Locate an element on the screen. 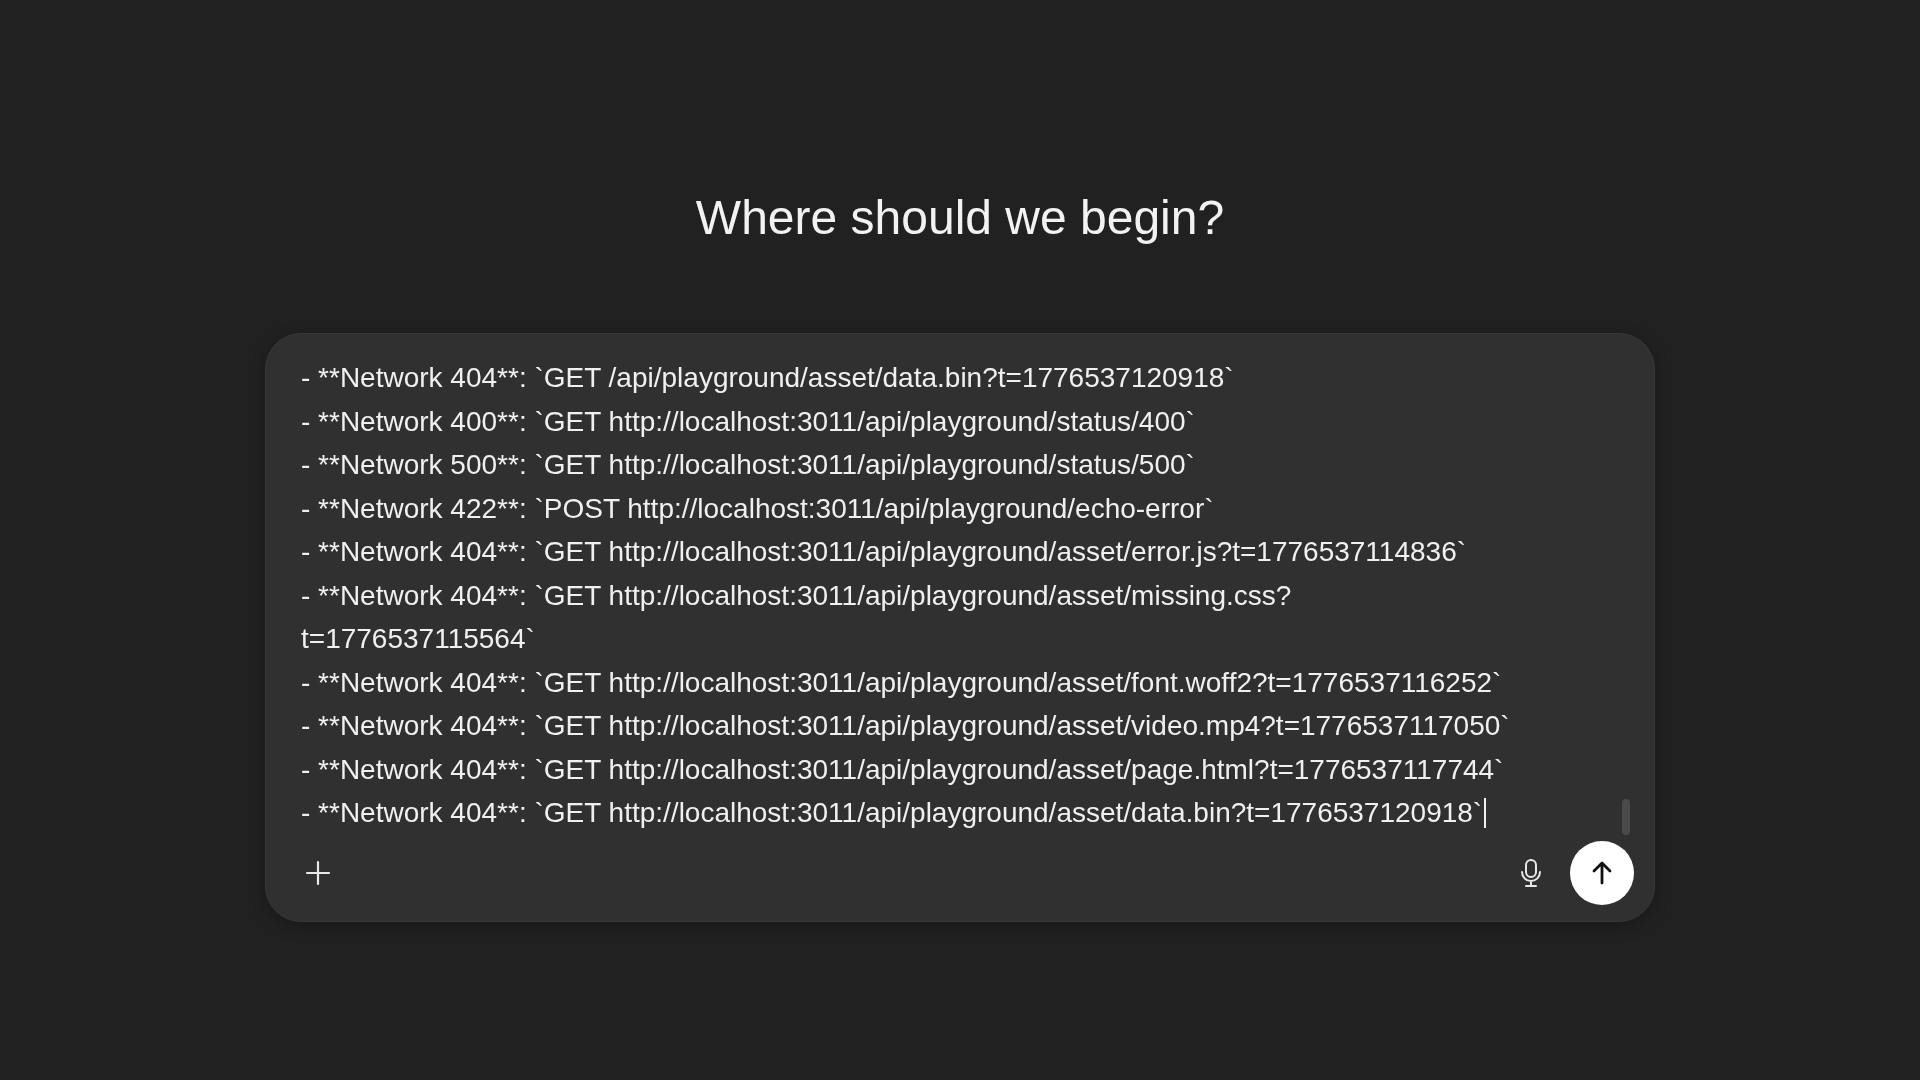  composer-text-line: - **Network 404**: `GET http://localhost:3011/api/playground/asset/page.html?t=1776537117744` is located at coordinates (903, 769).